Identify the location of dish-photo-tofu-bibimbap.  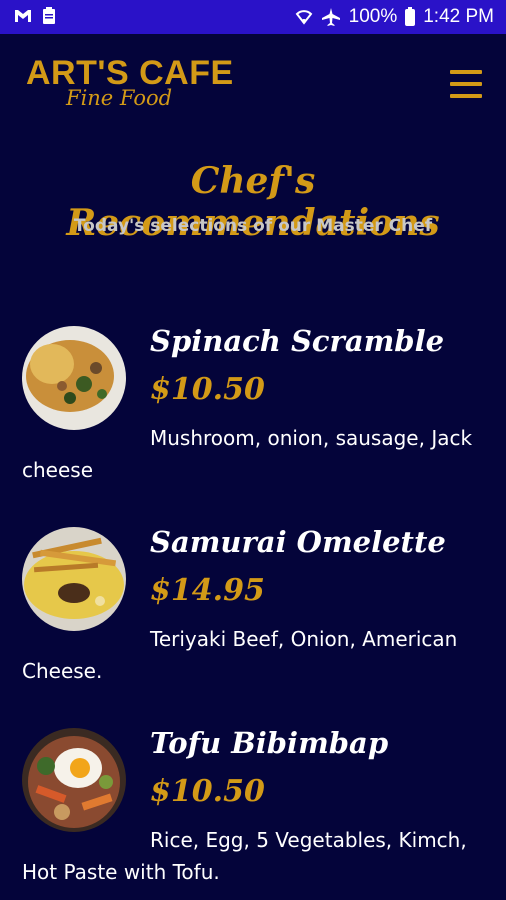
(74, 780).